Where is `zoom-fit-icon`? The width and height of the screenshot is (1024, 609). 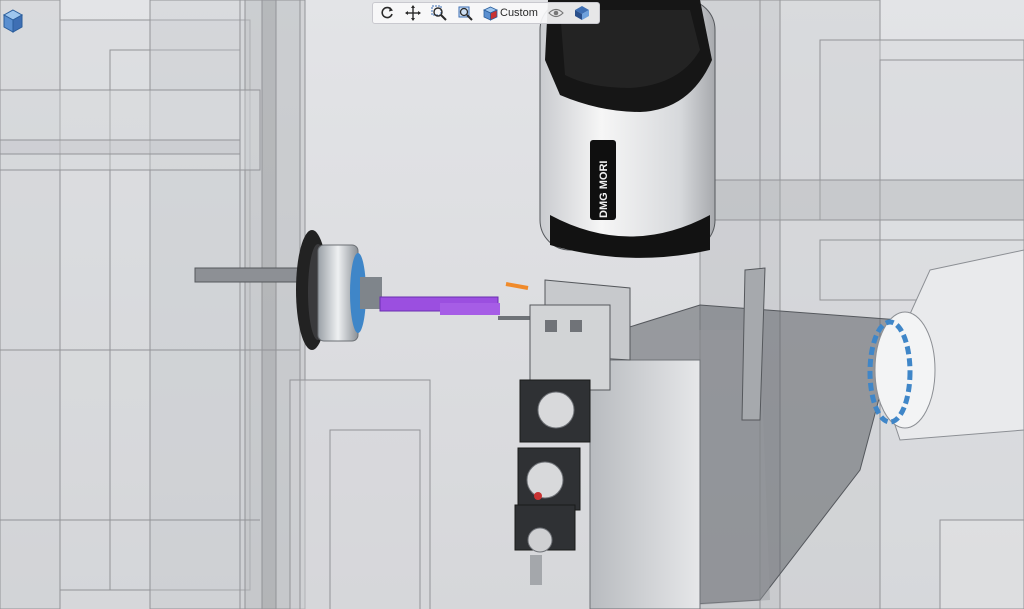 zoom-fit-icon is located at coordinates (465, 13).